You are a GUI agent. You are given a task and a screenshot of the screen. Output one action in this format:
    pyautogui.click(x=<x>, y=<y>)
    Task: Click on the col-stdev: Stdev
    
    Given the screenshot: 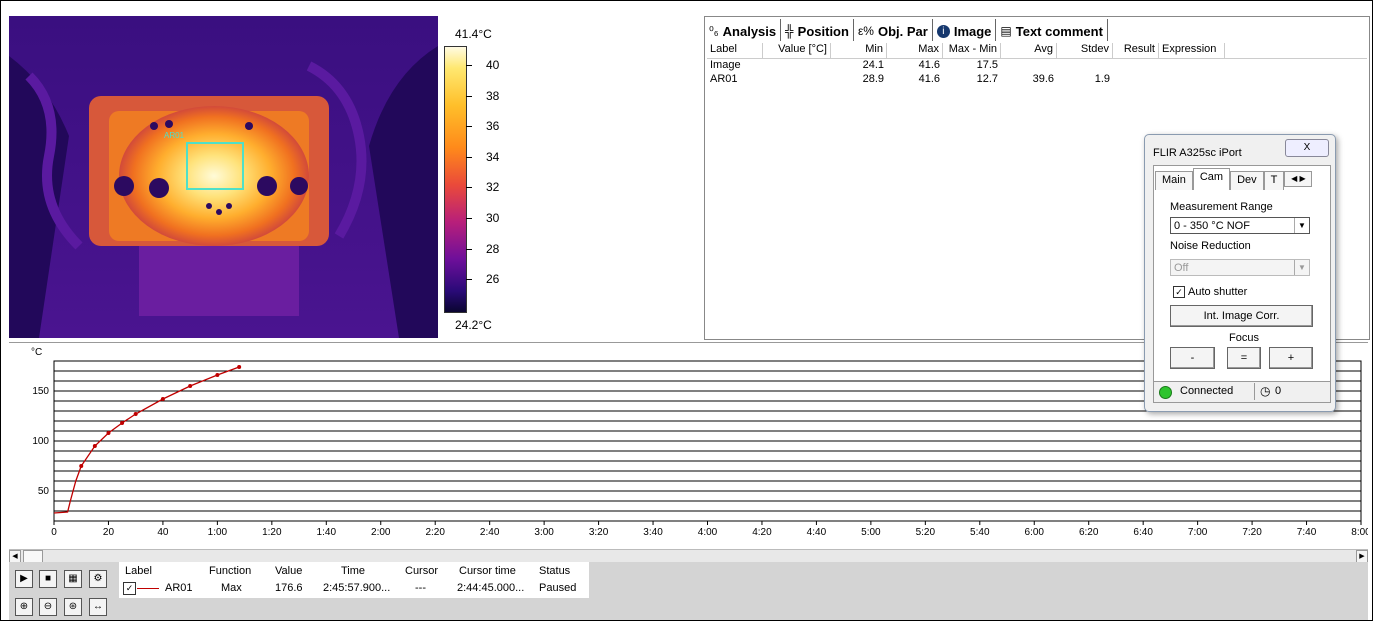 What is the action you would take?
    pyautogui.click(x=1085, y=50)
    